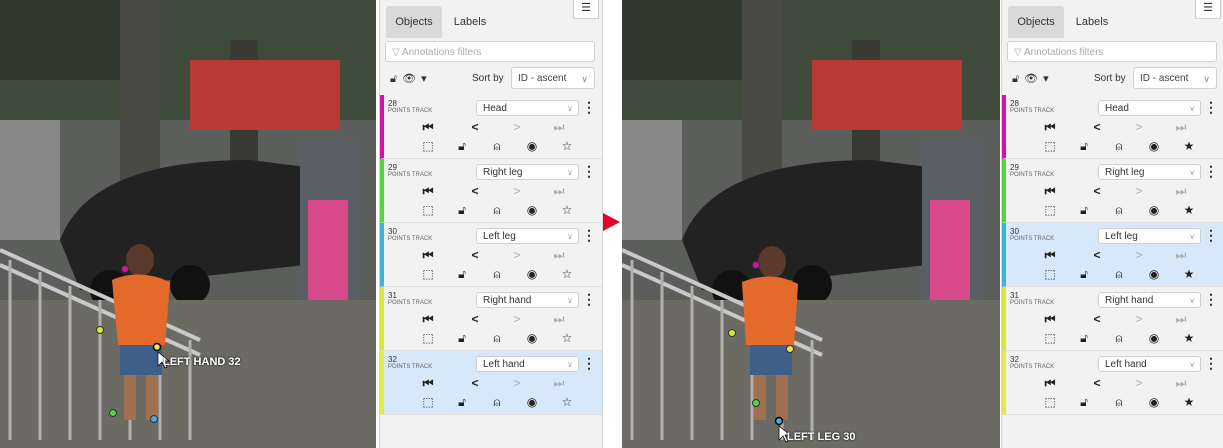  What do you see at coordinates (1112, 127) in the screenshot?
I see `object-card: 28 POINTS TRACK Head ∨ ⋮ ⏮︎ < > ⏭︎ ⬚ 🔓︎ ⍝ ◉ ★` at bounding box center [1112, 127].